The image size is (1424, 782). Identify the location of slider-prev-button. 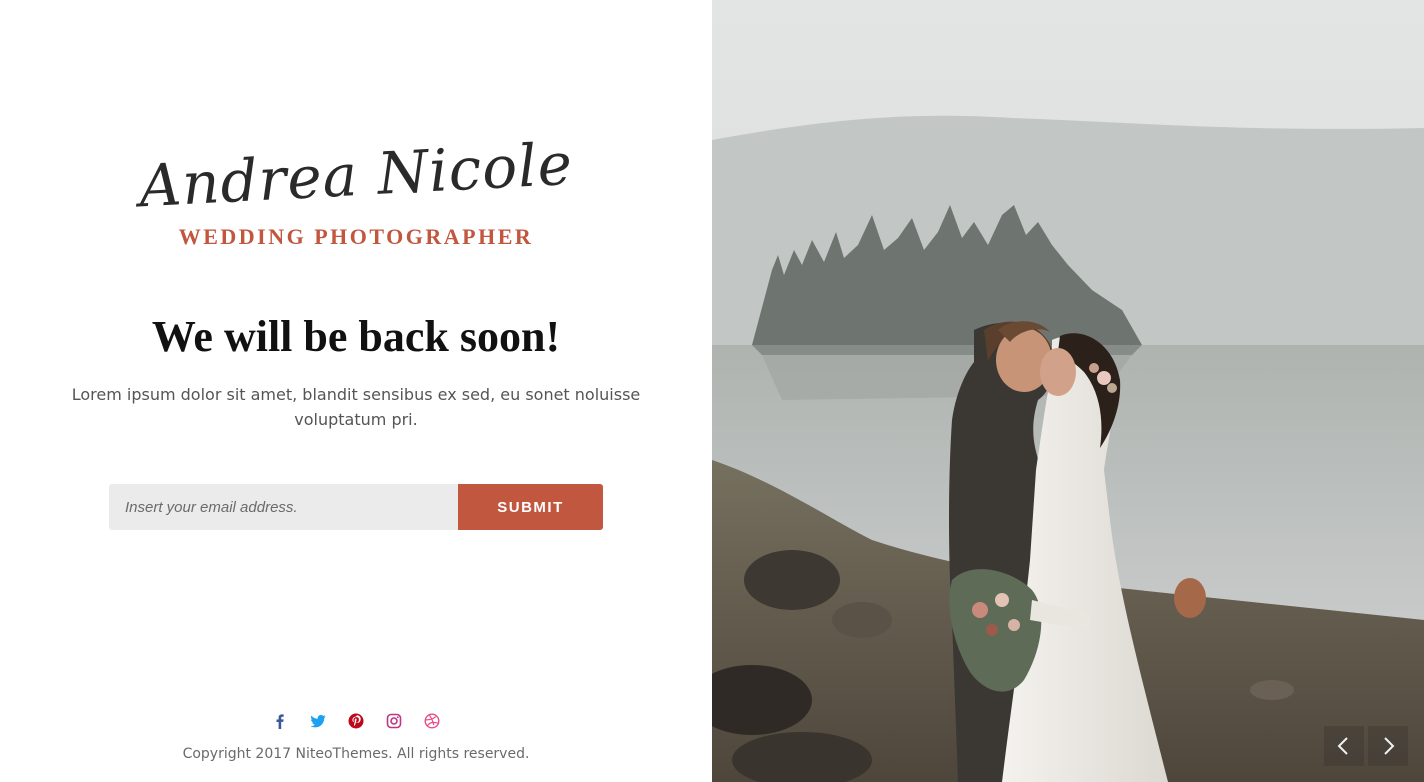
(1344, 746).